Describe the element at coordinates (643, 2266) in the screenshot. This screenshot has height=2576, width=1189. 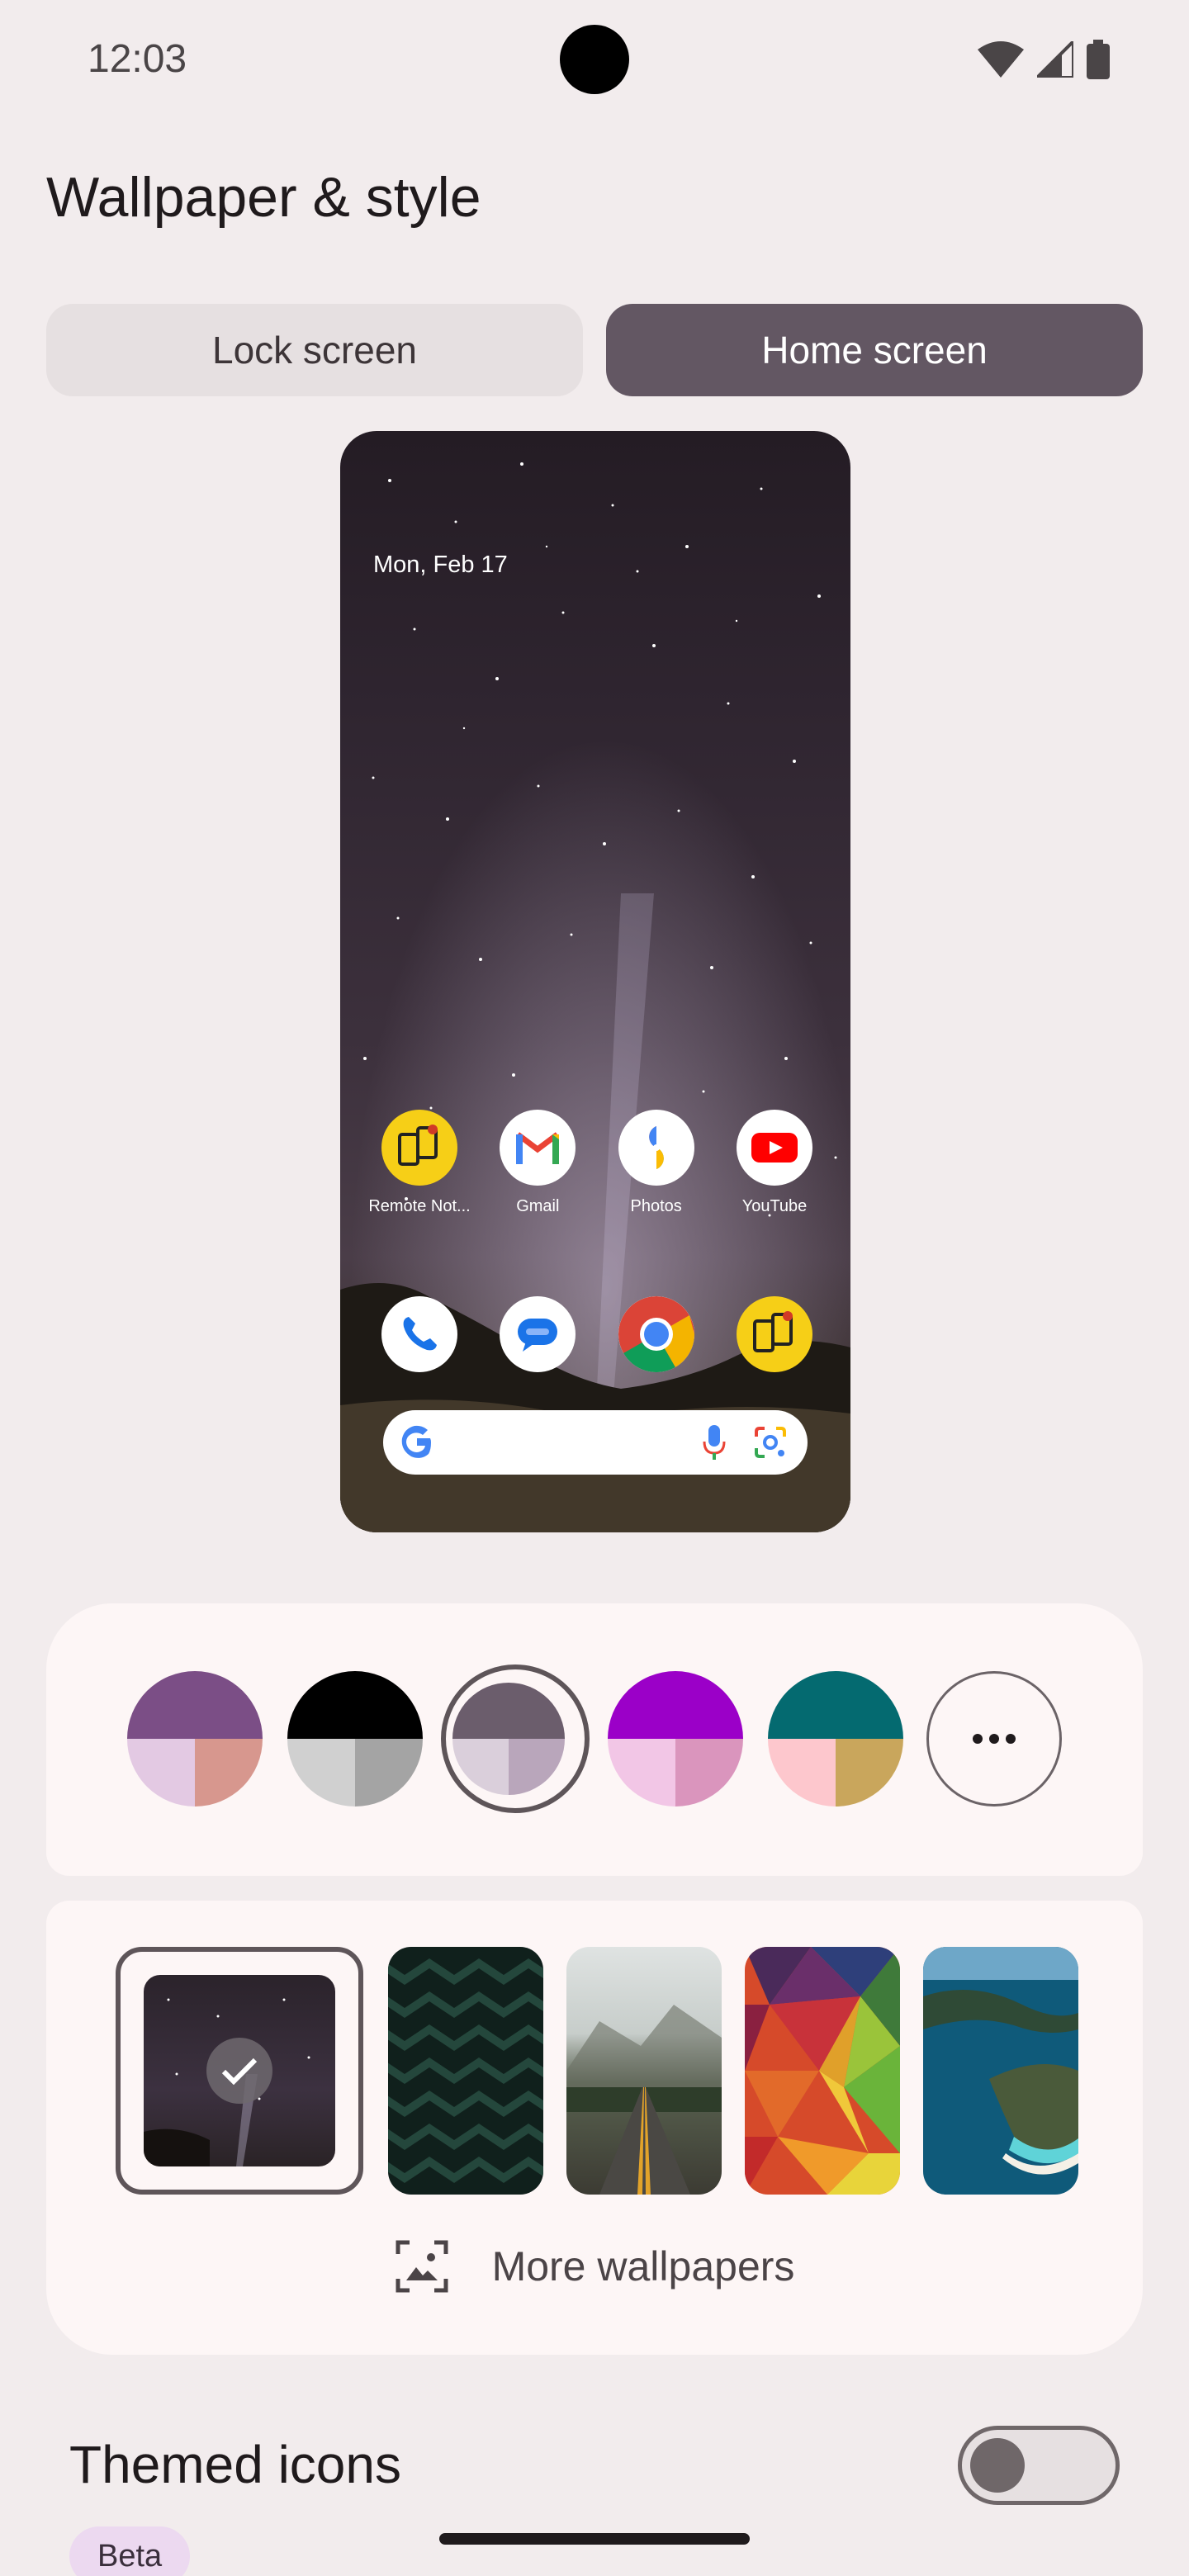
I see `more-wallpapers-label: More wallpapers` at that location.